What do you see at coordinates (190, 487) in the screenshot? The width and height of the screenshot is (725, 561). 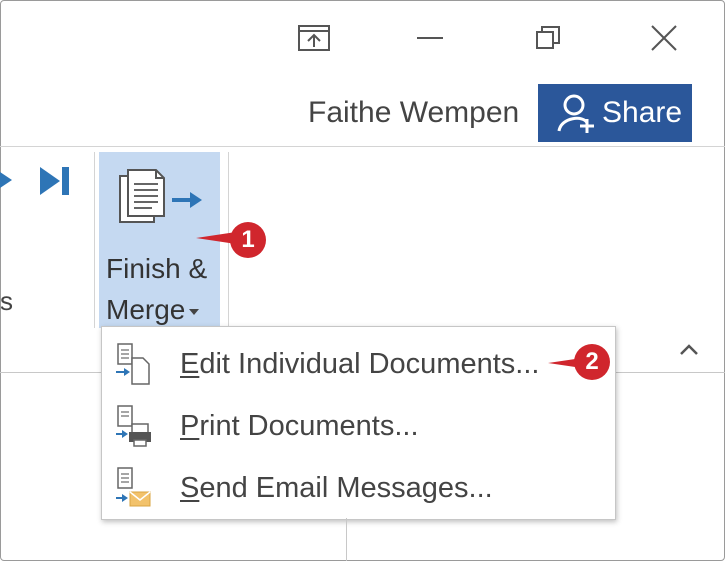 I see `menu-accelerator-key: S` at bounding box center [190, 487].